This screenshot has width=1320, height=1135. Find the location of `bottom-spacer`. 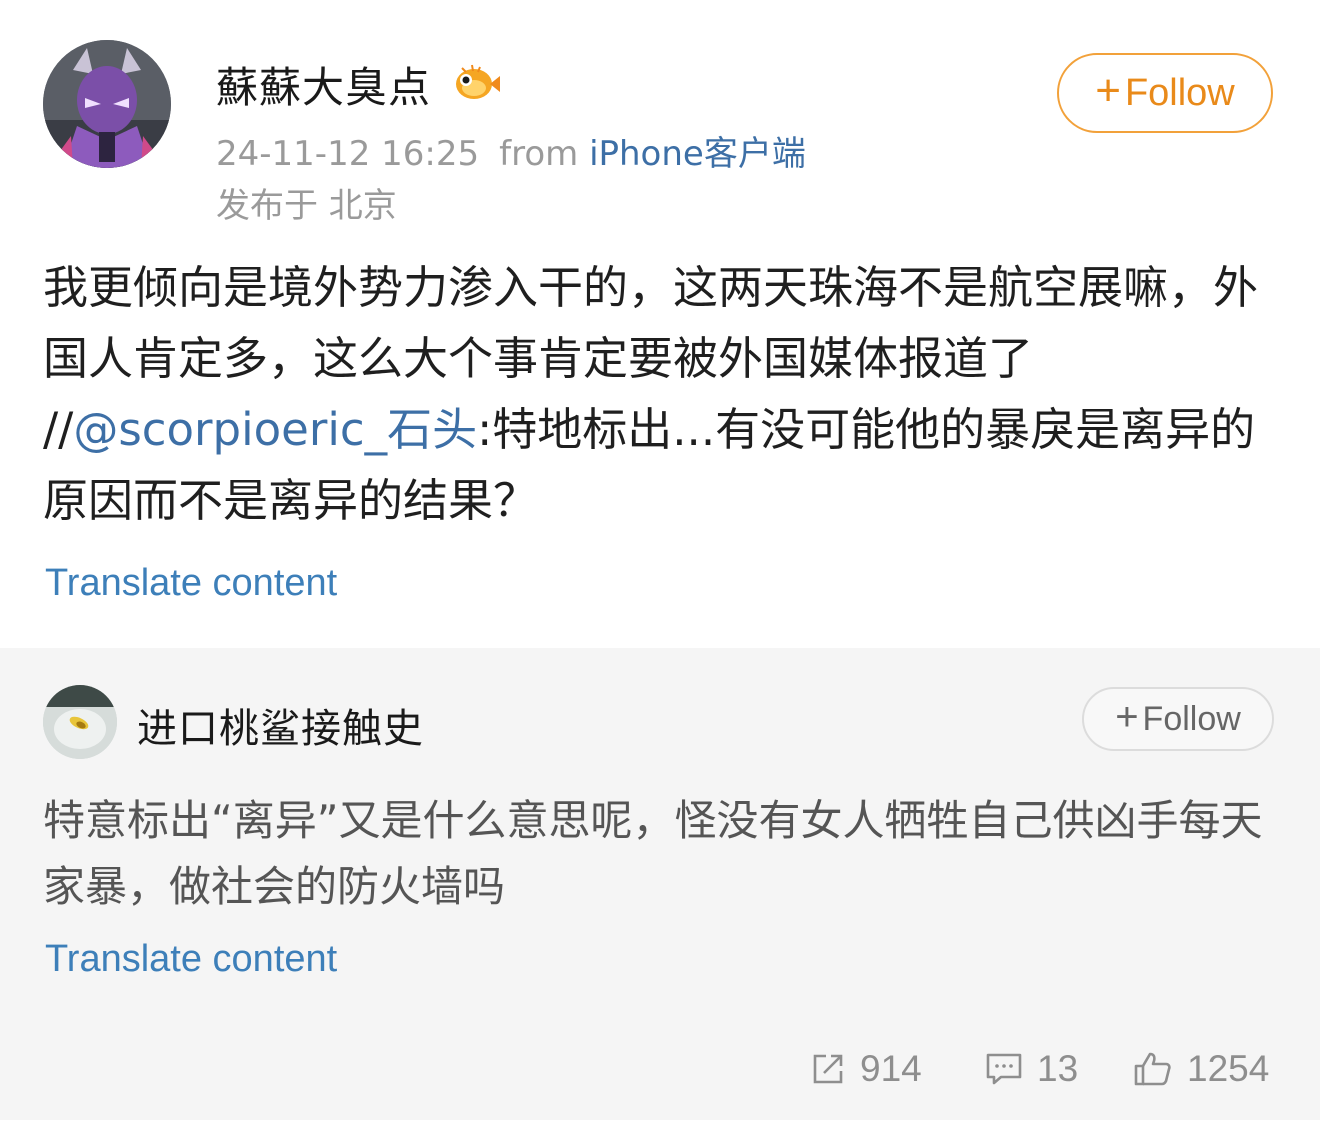

bottom-spacer is located at coordinates (660, 1127).